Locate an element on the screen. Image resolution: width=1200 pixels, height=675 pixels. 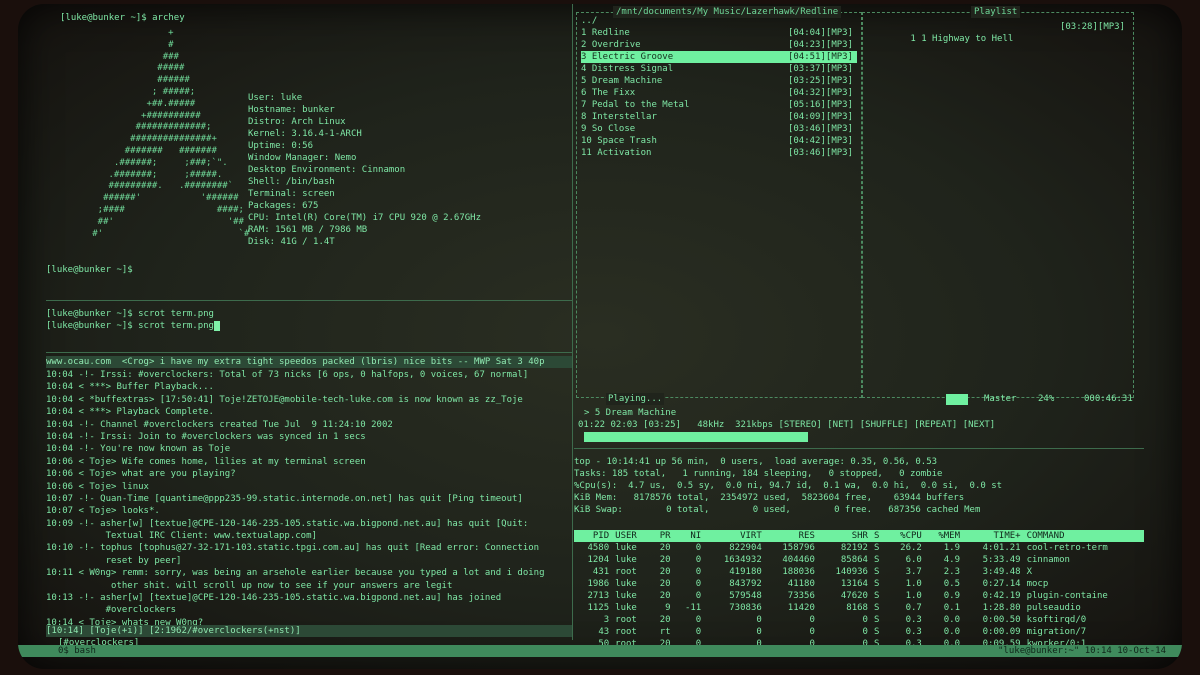
track-item: 8 Interstellar [04:09][MP3] is located at coordinates (719, 117).